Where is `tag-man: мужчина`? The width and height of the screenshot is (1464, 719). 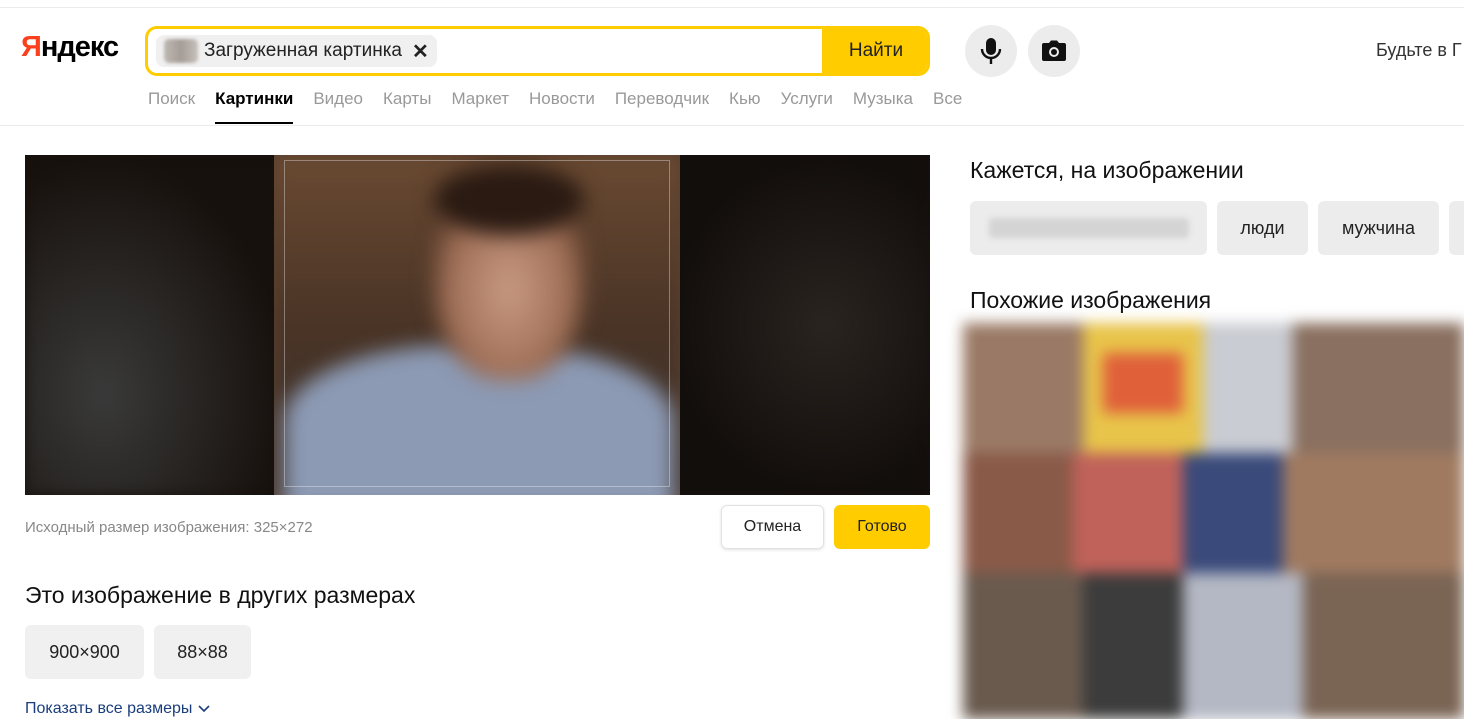
tag-man: мужчина is located at coordinates (1378, 228).